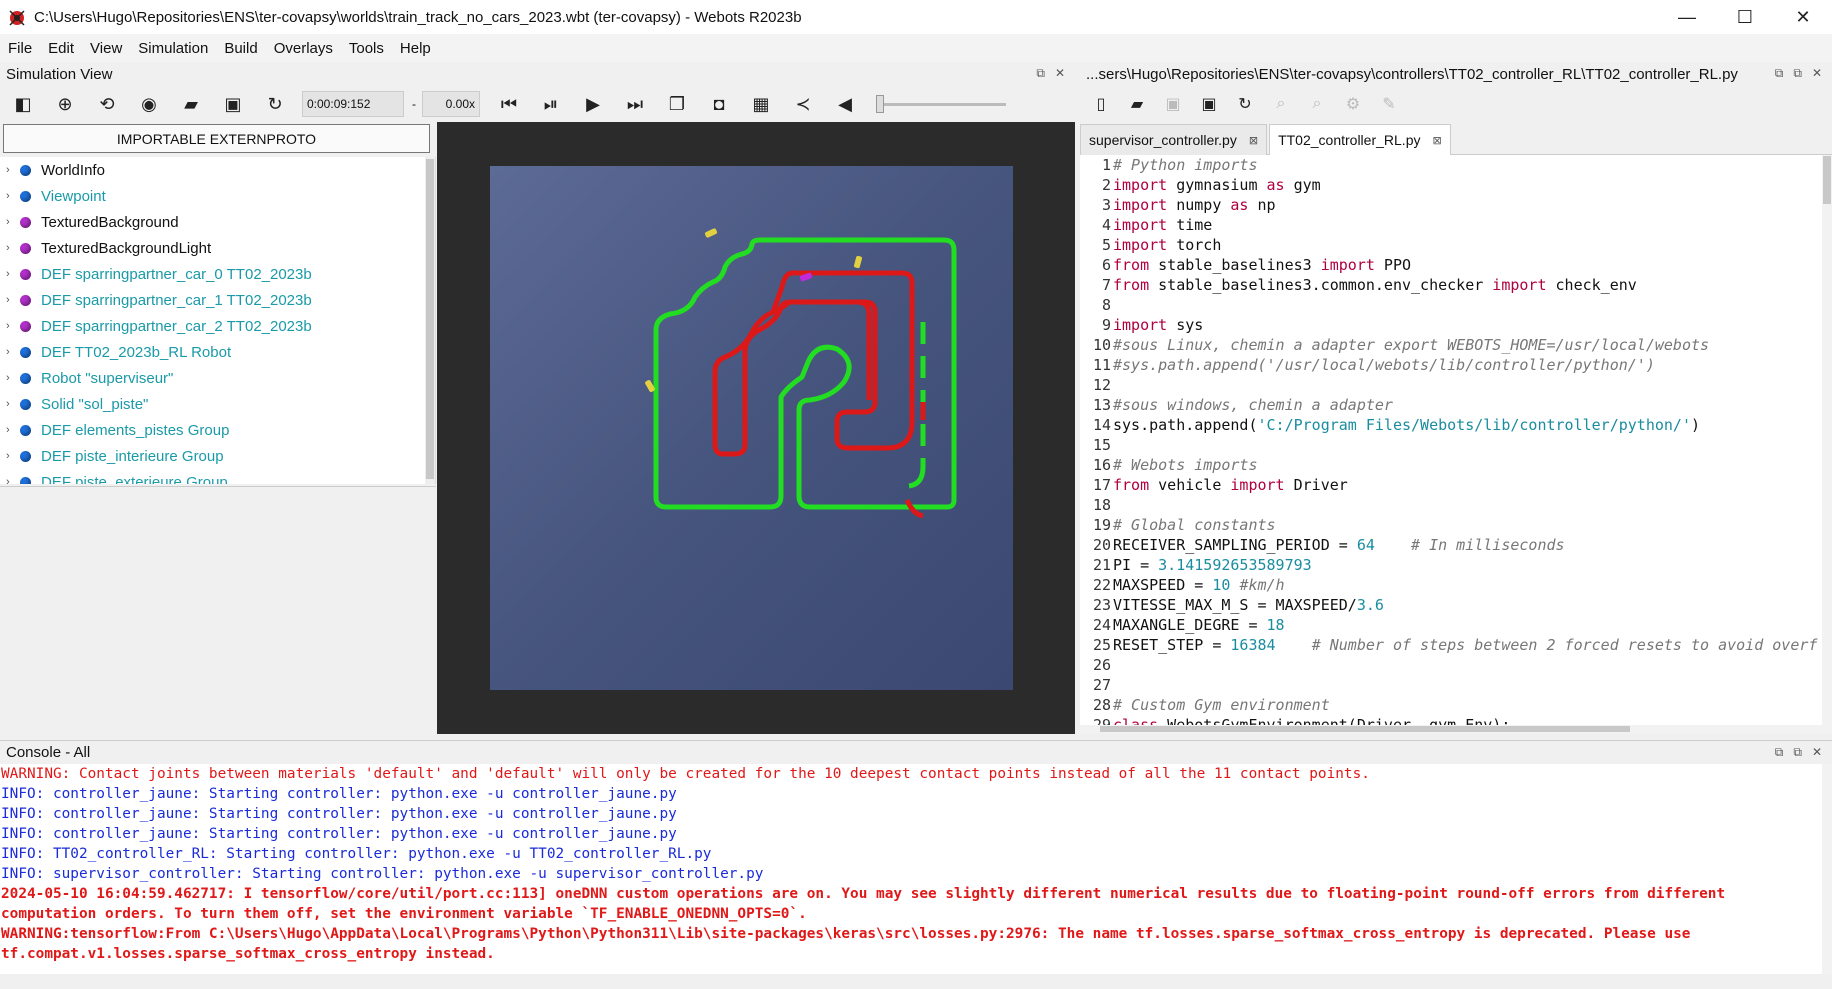  What do you see at coordinates (1797, 752) in the screenshot?
I see `console-maximize-icon: ⧉` at bounding box center [1797, 752].